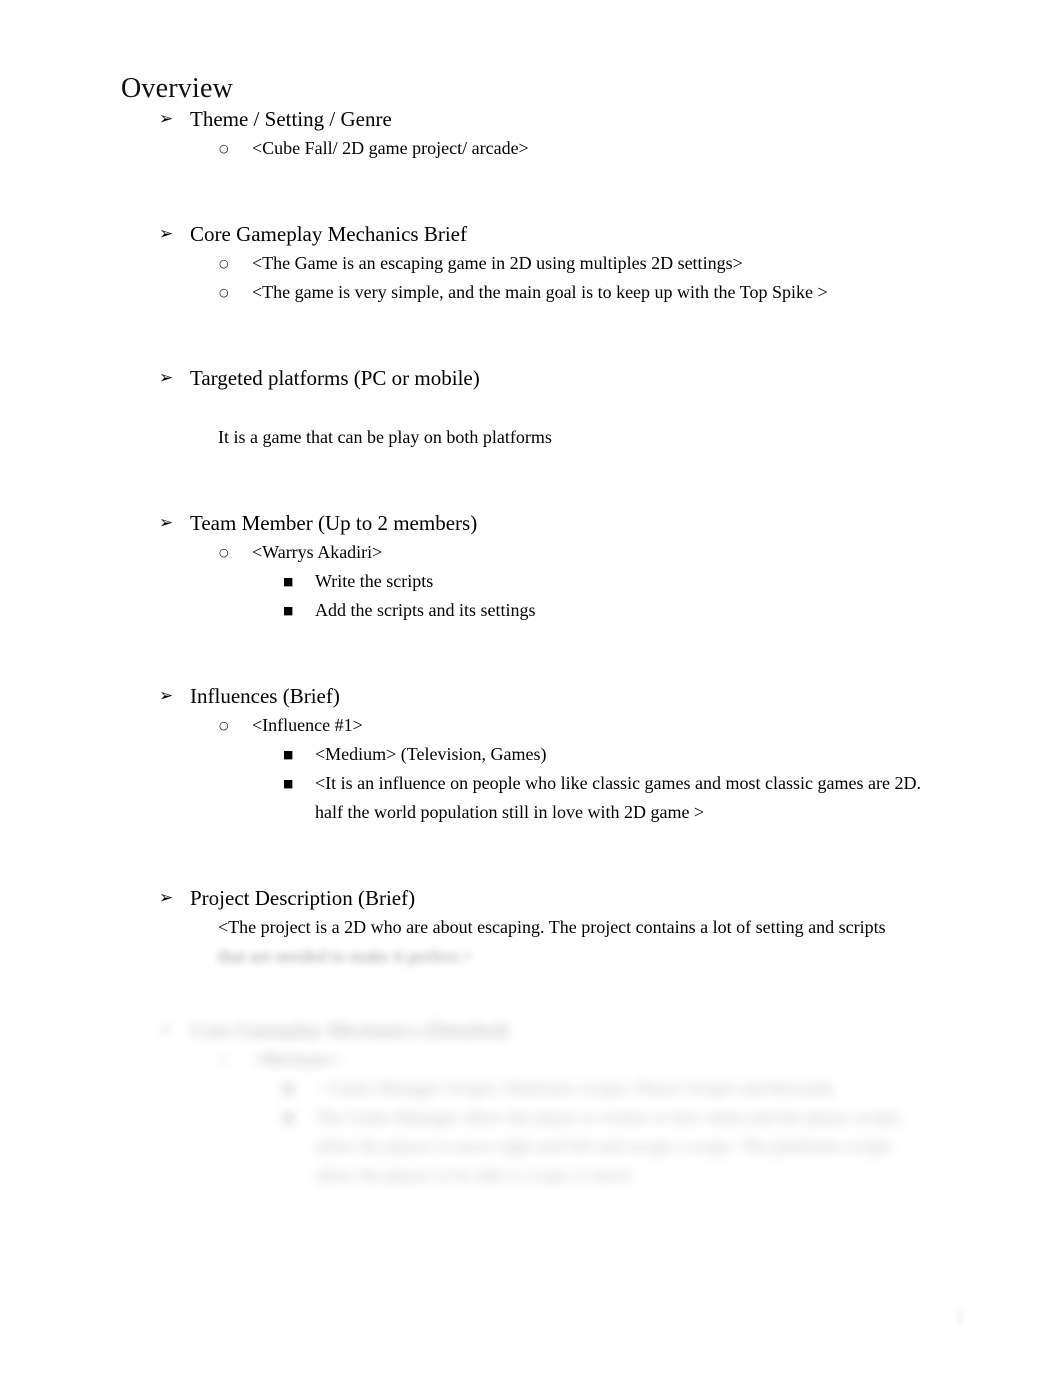 This screenshot has height=1376, width=1062. What do you see at coordinates (177, 88) in the screenshot?
I see `page-title: Overview` at bounding box center [177, 88].